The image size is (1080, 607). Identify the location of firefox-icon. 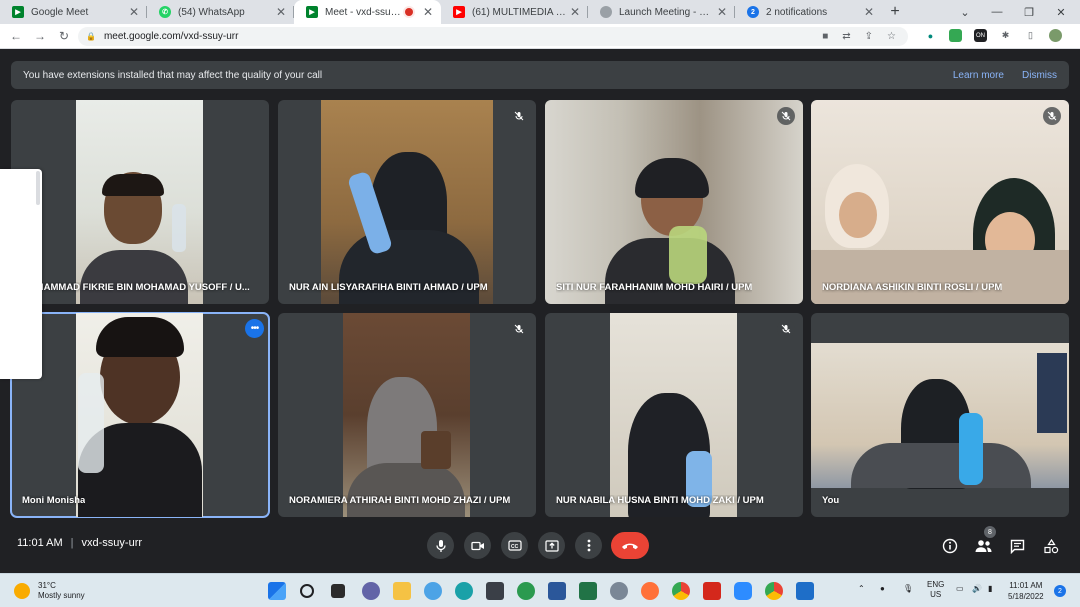
(650, 591).